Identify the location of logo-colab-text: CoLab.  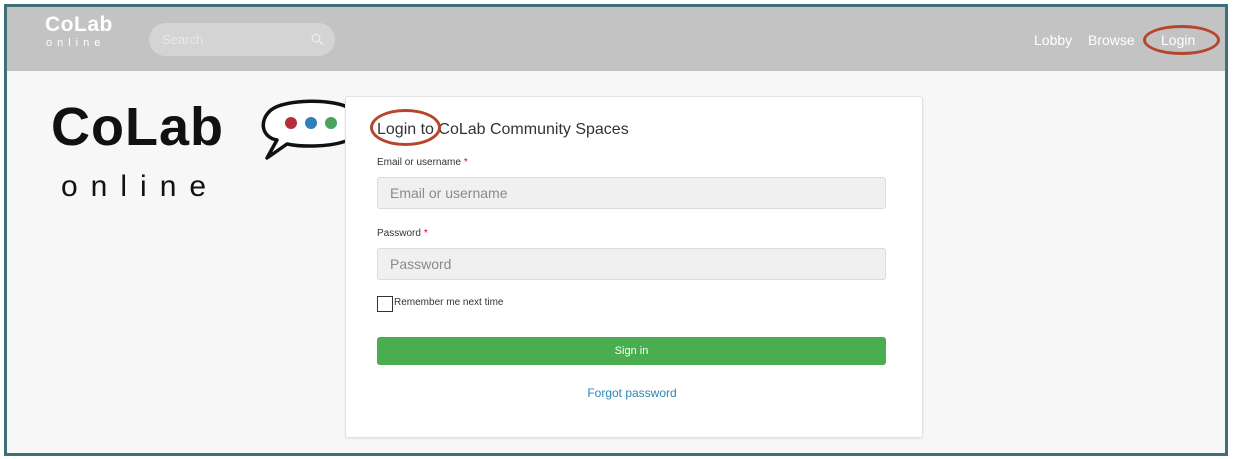
(137, 127).